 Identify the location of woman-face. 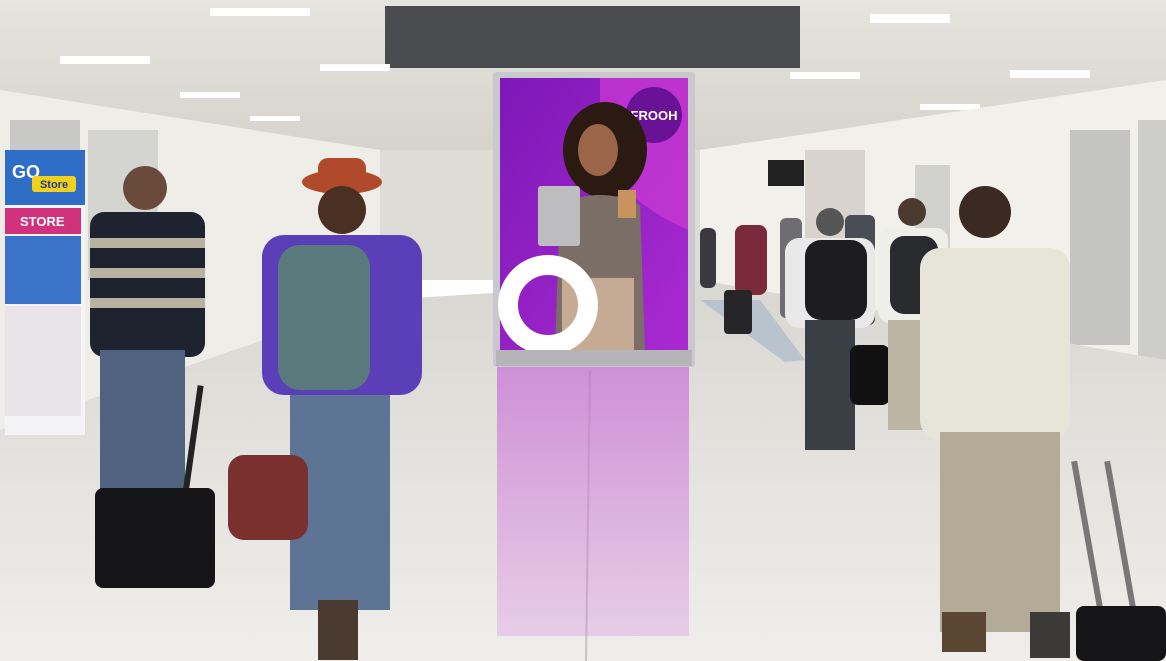
(598, 150).